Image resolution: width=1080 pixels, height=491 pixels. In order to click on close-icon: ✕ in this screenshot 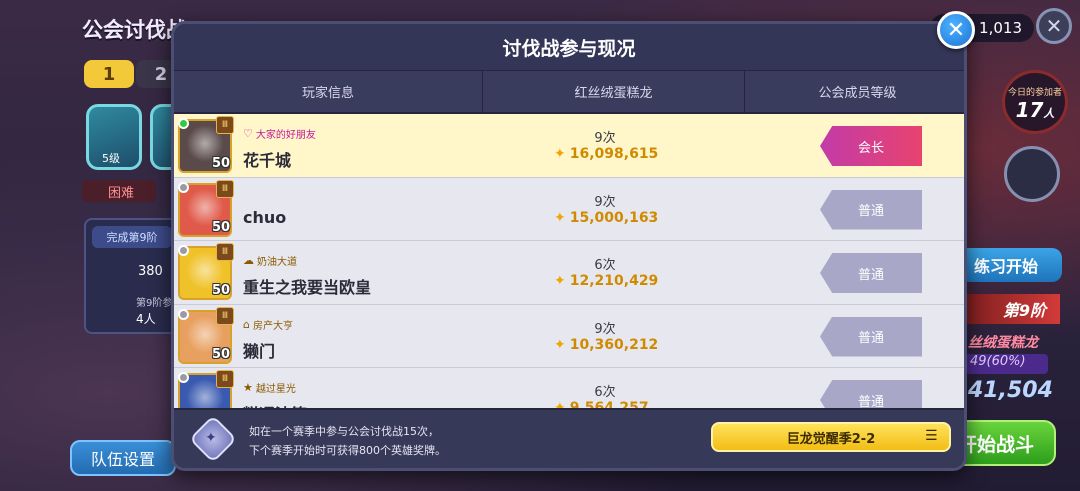, I will do `click(956, 30)`.